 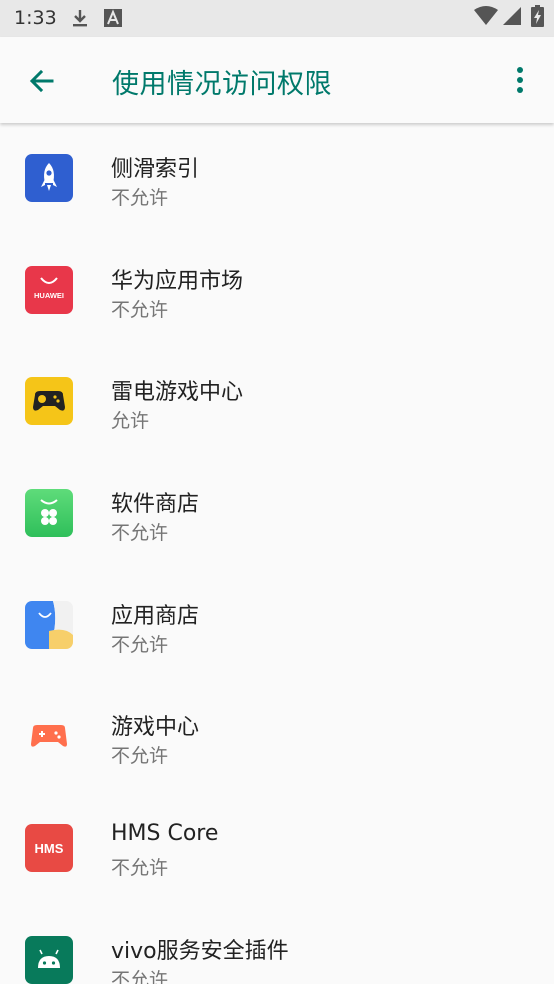 What do you see at coordinates (277, 514) in the screenshot?
I see `list-item: 软件商店 不允许` at bounding box center [277, 514].